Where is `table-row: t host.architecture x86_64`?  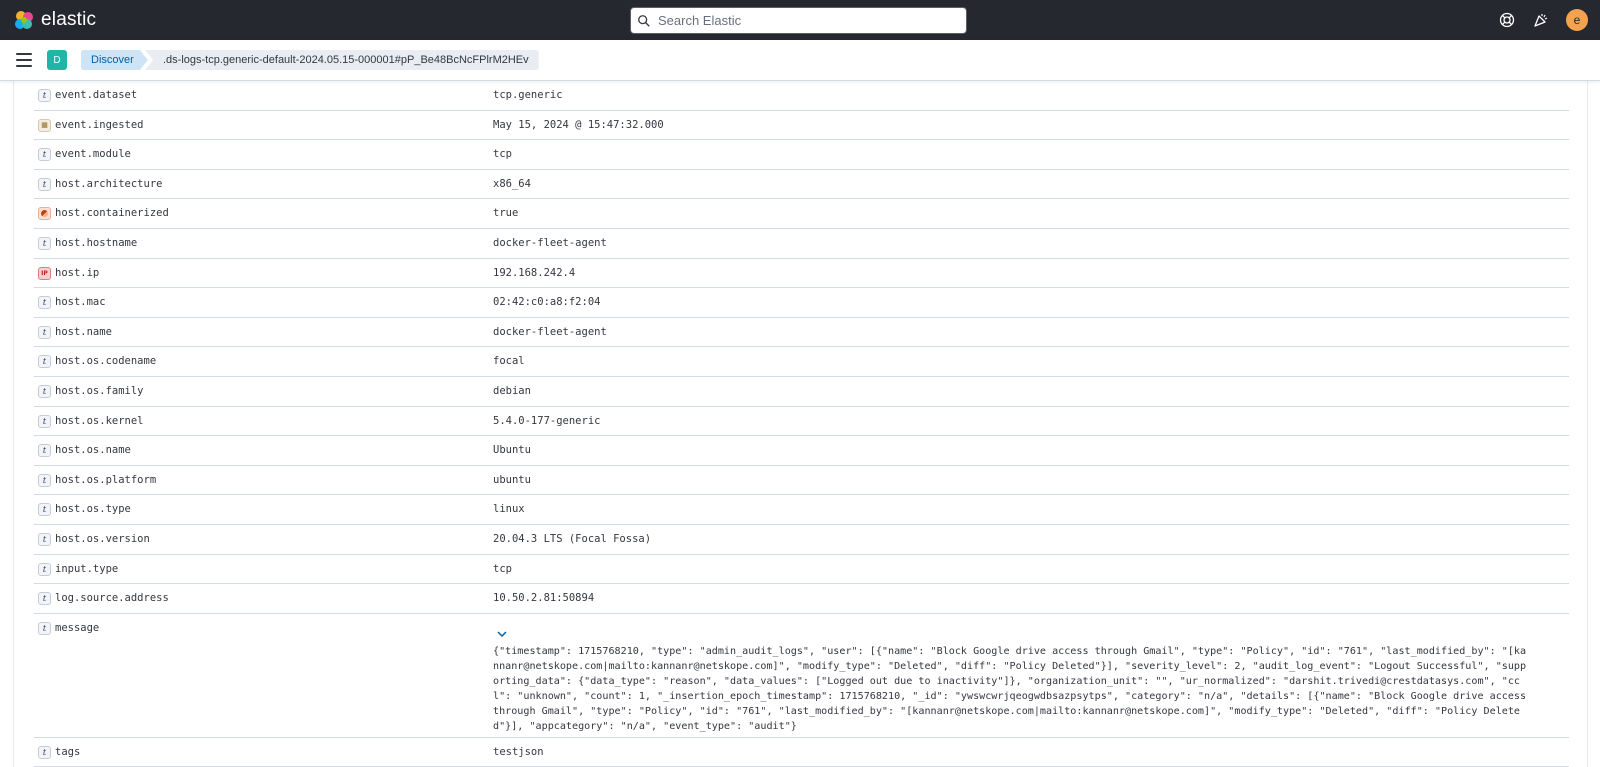
table-row: t host.architecture x86_64 is located at coordinates (801, 185).